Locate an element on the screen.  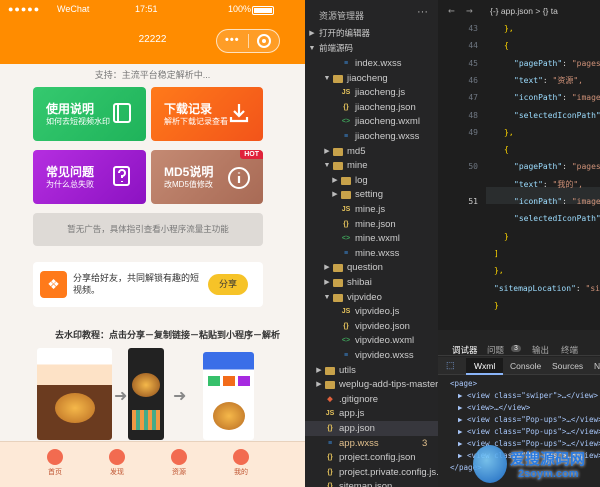
card-subtitle: 改MD5值修改 is located at coordinates (188, 184).